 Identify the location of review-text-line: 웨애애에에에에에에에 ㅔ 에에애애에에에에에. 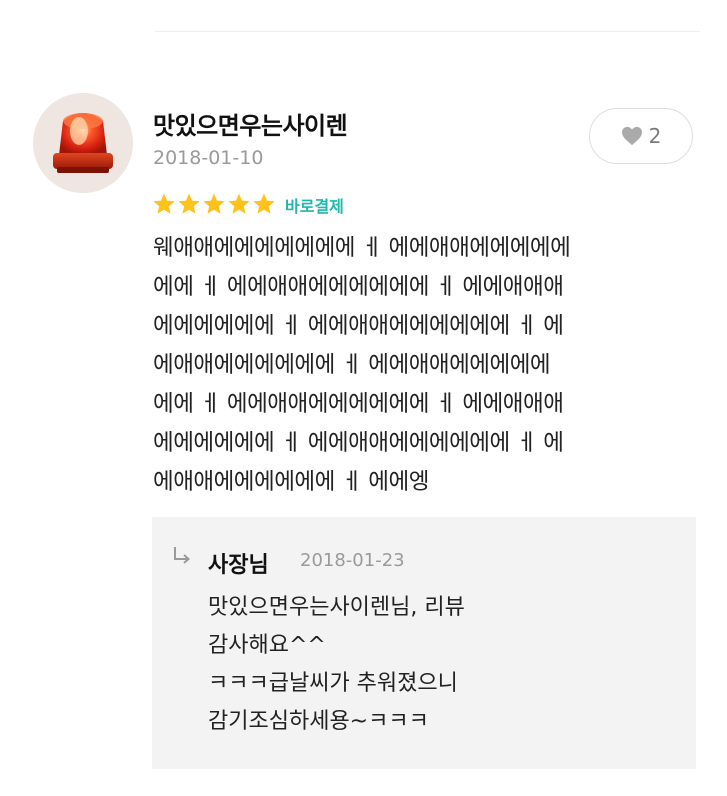
(362, 248).